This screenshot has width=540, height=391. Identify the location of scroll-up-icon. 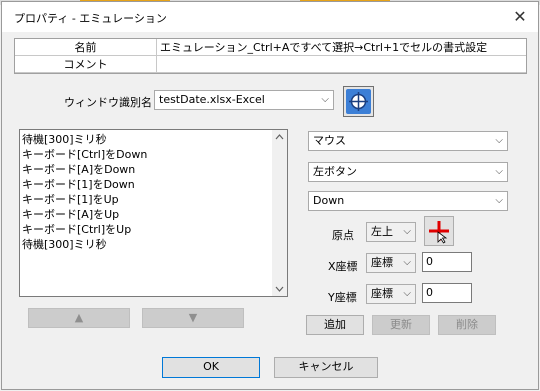
(279, 137).